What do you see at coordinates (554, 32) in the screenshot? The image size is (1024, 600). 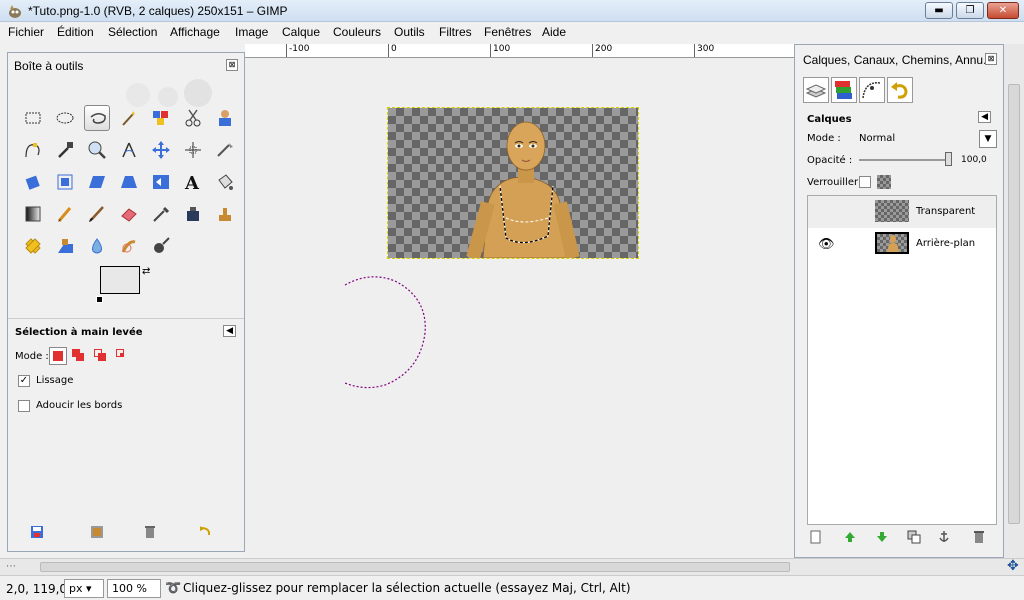 I see `menu-aide: Aide` at bounding box center [554, 32].